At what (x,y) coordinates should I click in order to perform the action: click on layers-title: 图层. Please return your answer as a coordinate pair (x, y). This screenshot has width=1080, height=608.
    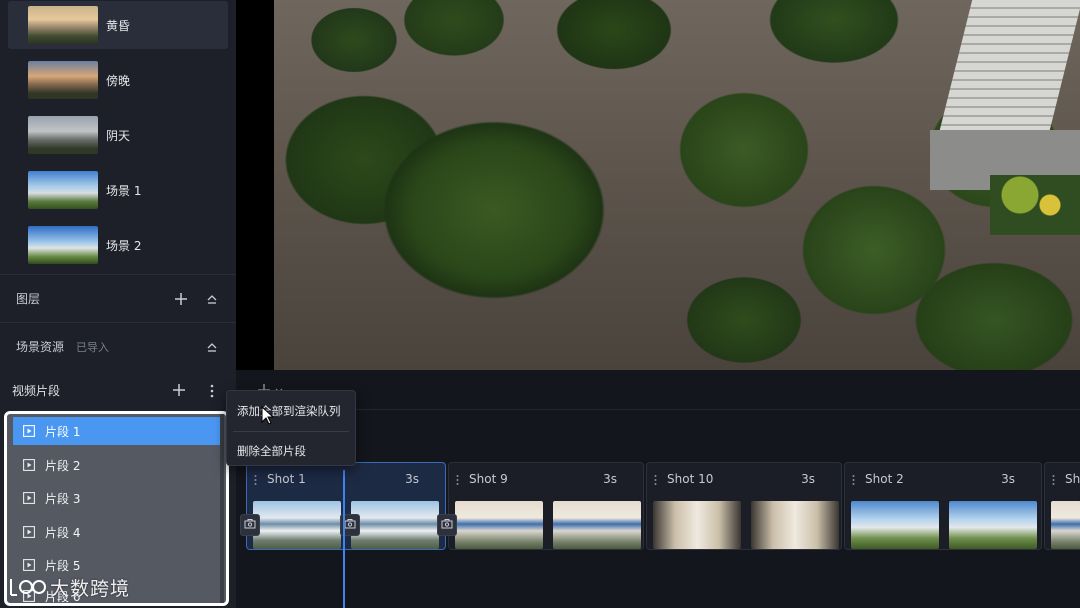
    Looking at the image, I should click on (28, 299).